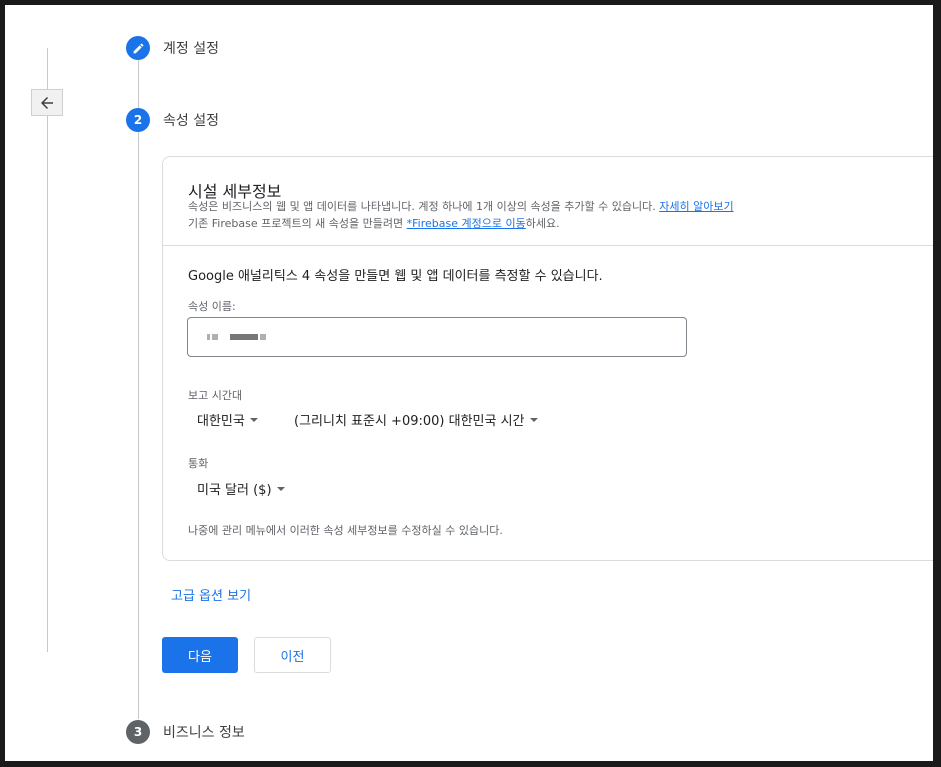 This screenshot has width=941, height=767. Describe the element at coordinates (191, 121) in the screenshot. I see `step-2-title: 속성 설정` at that location.